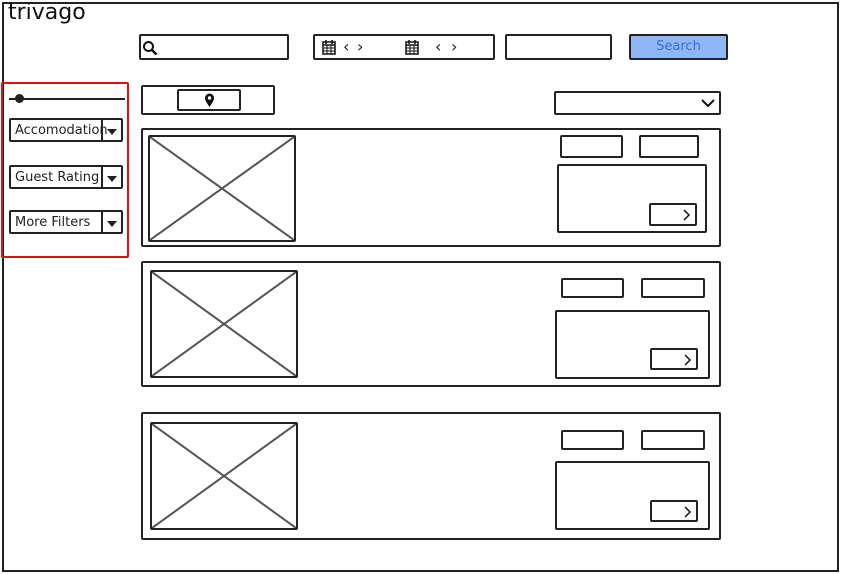 The height and width of the screenshot is (574, 841). I want to click on logo: trivago, so click(47, 12).